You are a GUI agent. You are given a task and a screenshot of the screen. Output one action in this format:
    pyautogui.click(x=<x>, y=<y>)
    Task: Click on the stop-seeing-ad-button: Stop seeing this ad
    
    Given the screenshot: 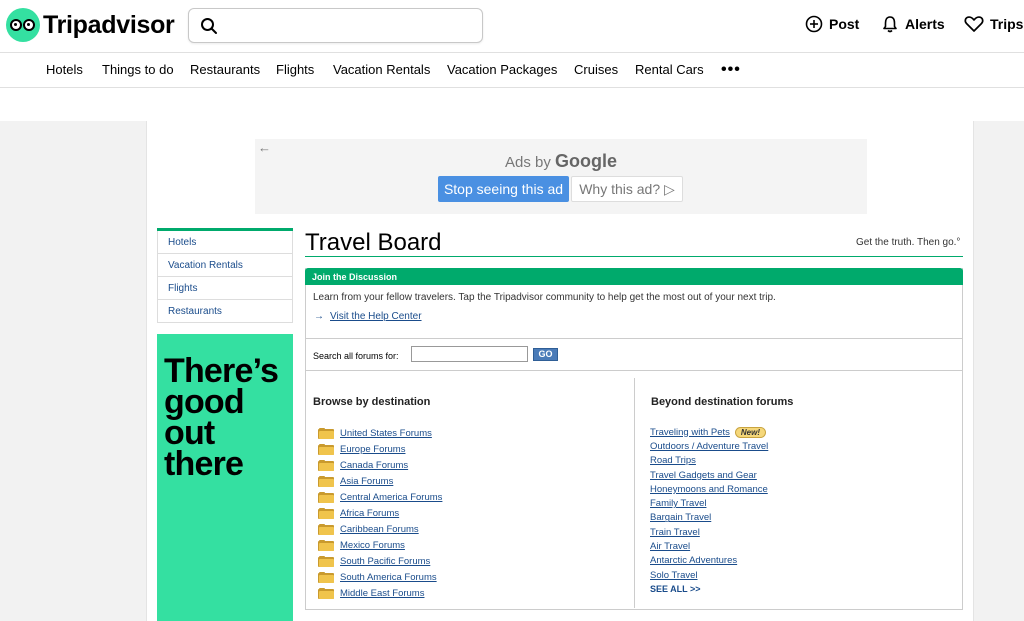 What is the action you would take?
    pyautogui.click(x=503, y=189)
    